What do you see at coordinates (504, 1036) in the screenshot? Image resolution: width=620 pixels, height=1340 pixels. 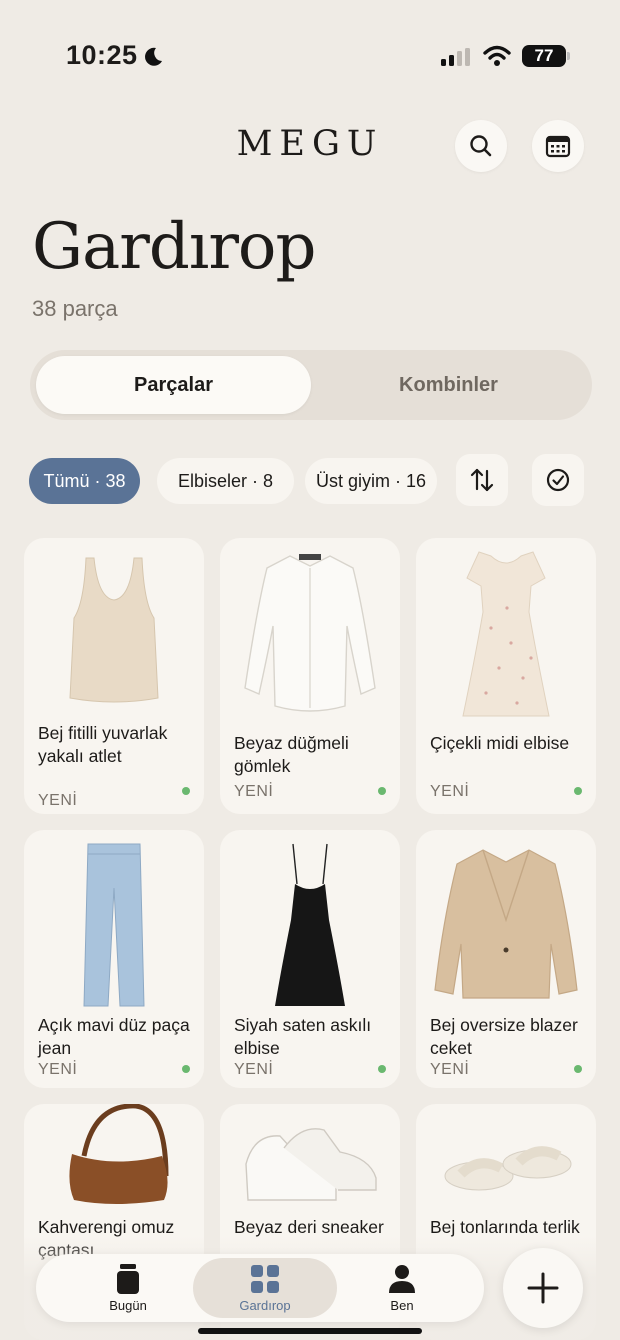 I see `item-name: Bej oversize blazer ceket` at bounding box center [504, 1036].